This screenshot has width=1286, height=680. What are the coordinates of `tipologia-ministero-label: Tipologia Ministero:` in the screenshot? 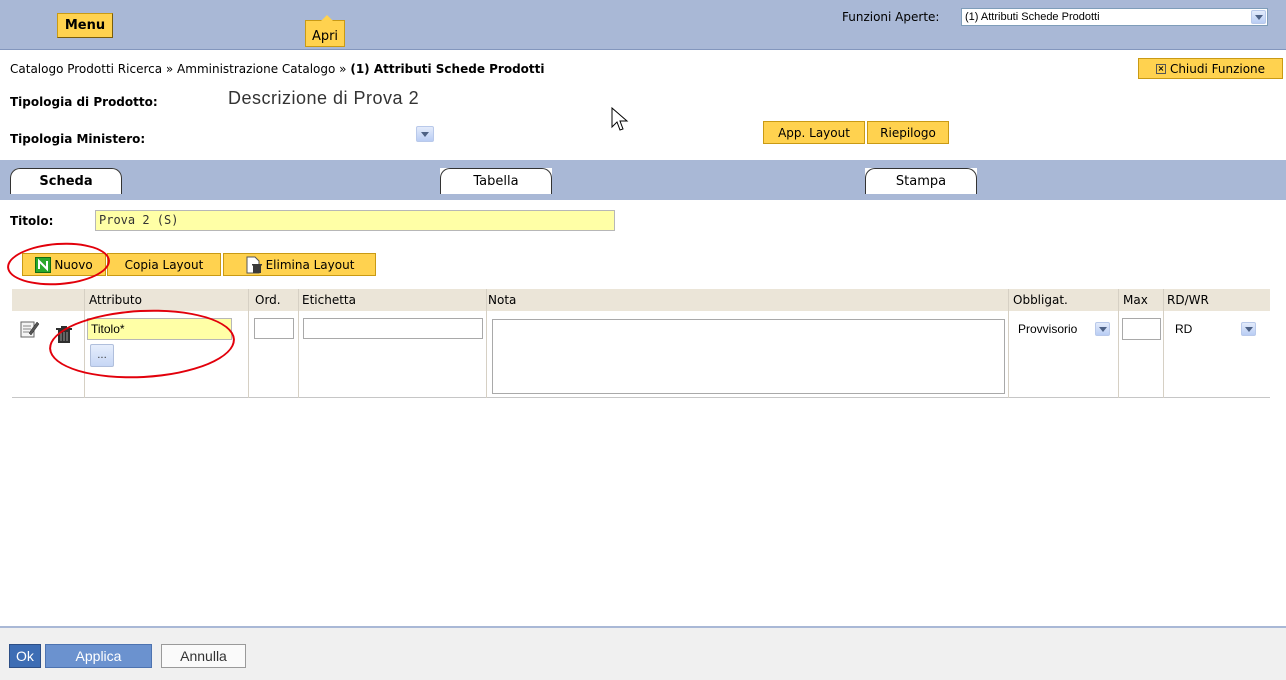 It's located at (78, 139).